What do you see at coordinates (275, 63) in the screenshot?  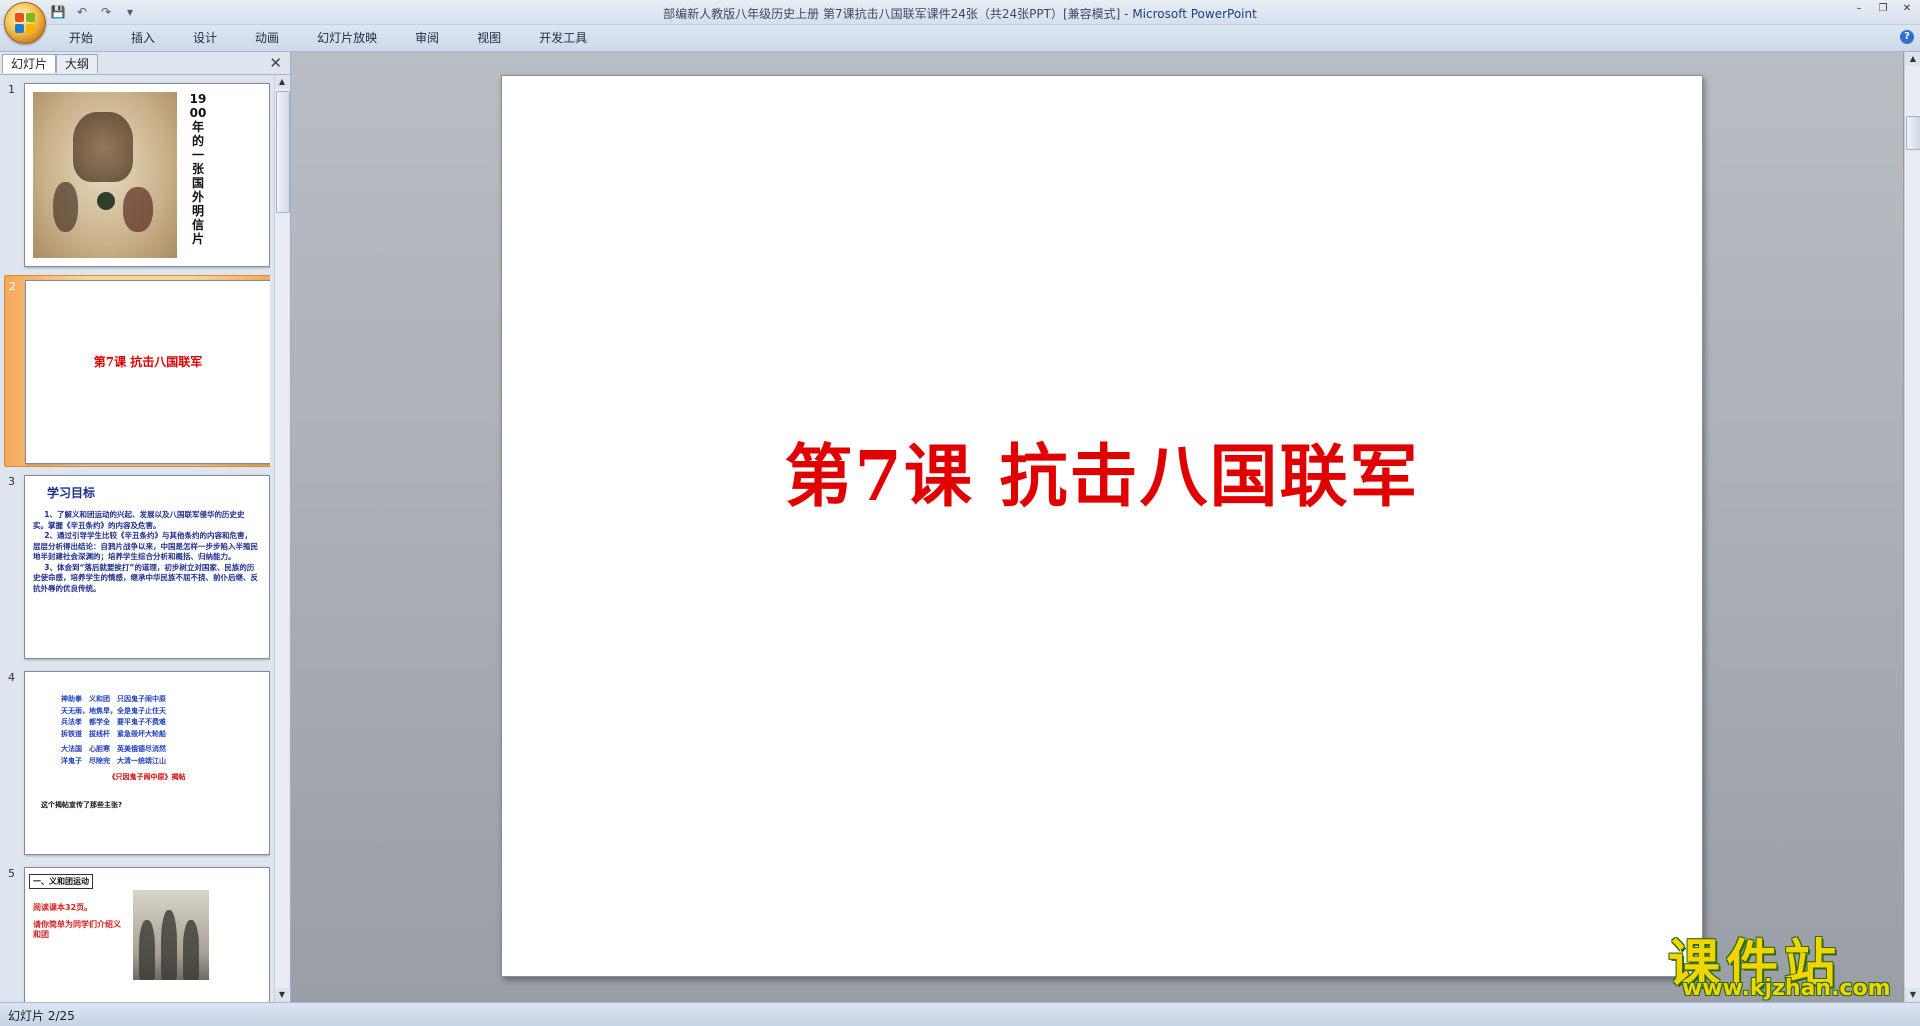 I see `pane-close-icon: ✕` at bounding box center [275, 63].